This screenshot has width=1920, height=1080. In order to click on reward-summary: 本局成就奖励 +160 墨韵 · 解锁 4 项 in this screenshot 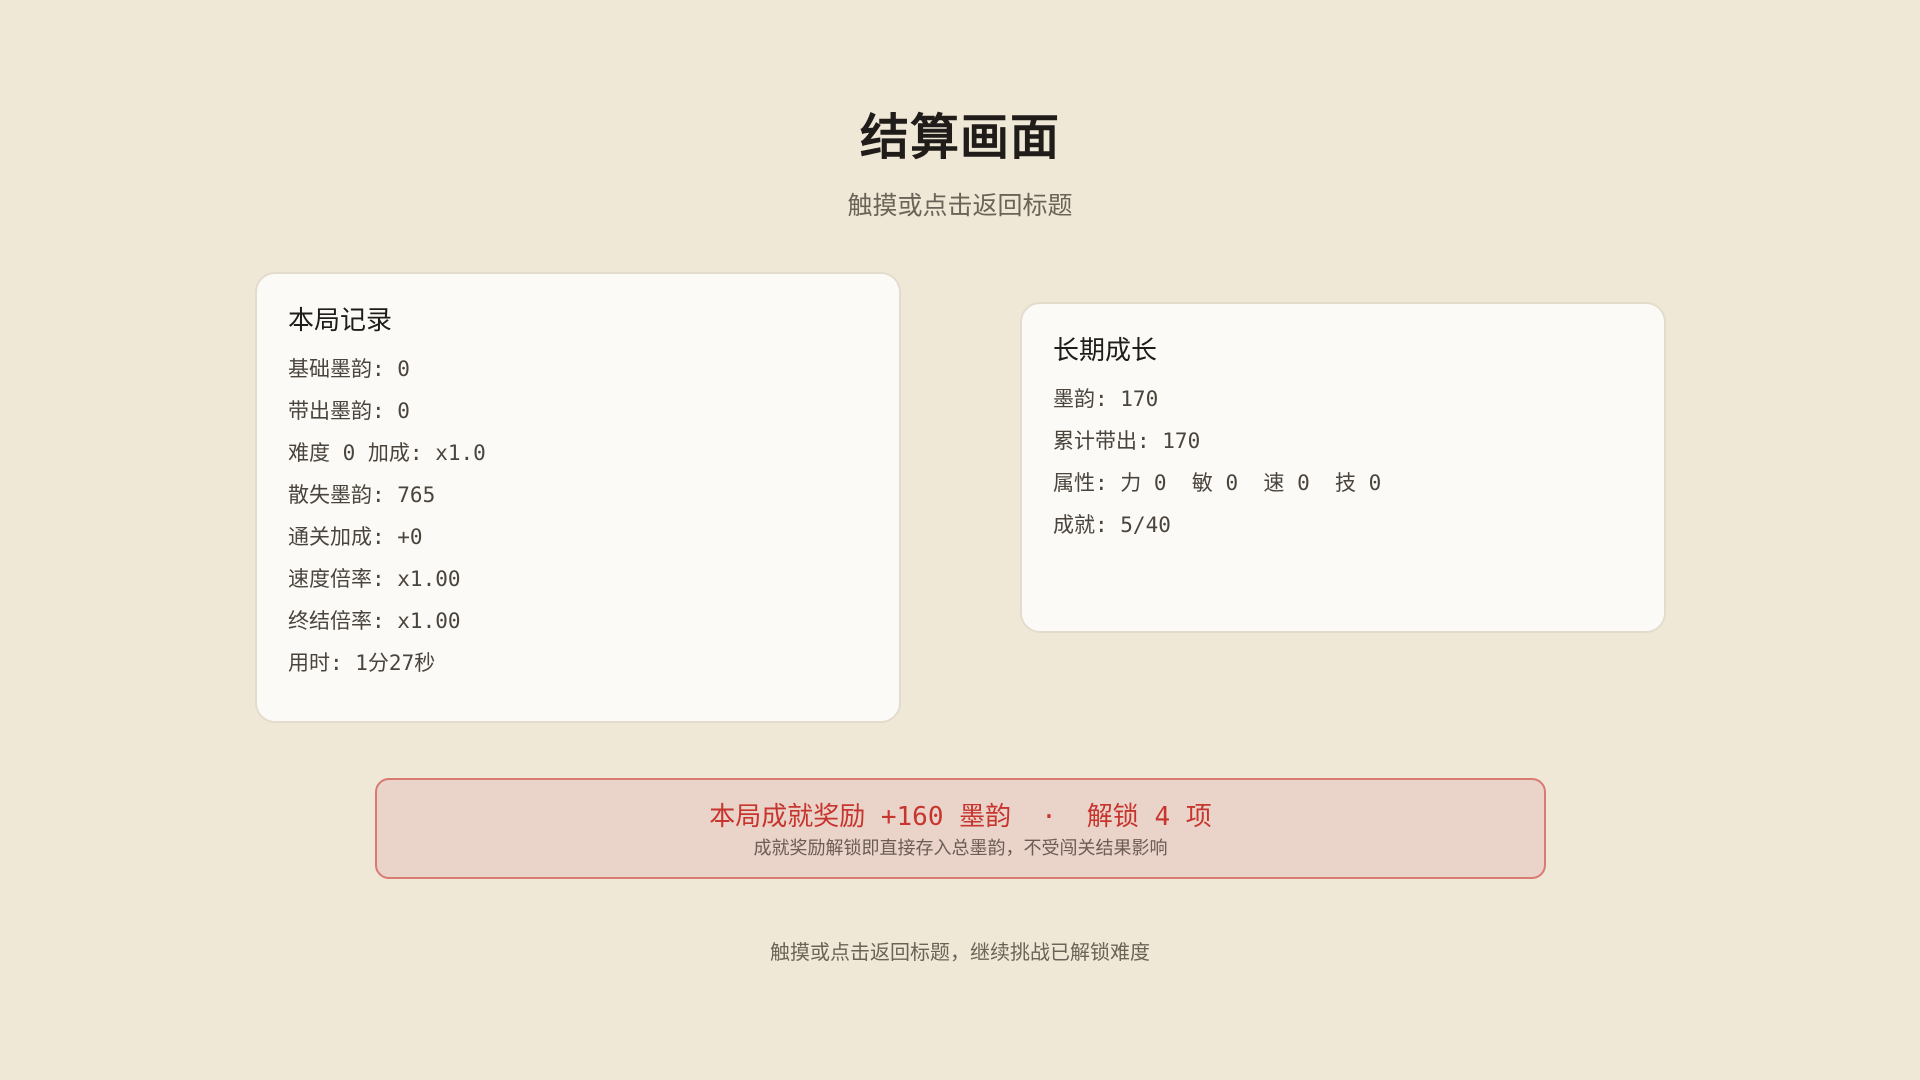, I will do `click(960, 817)`.